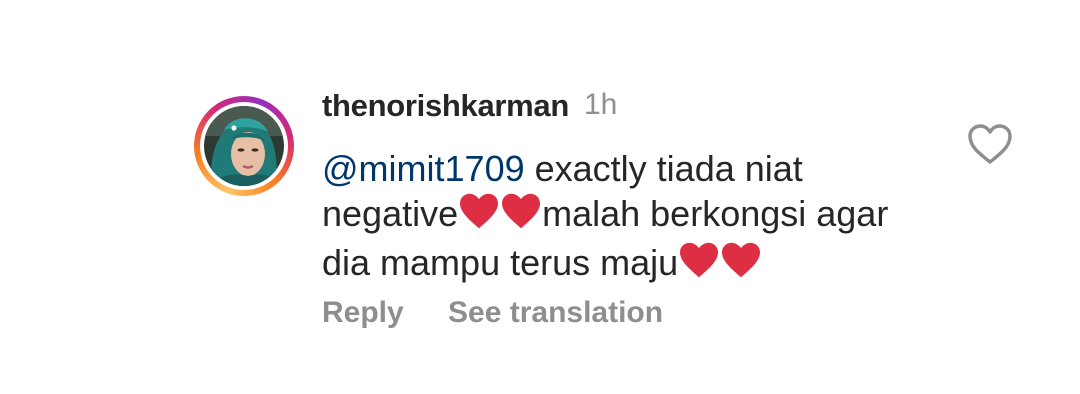 This screenshot has height=394, width=1080. Describe the element at coordinates (390, 213) in the screenshot. I see `comment-text-part-2: negative` at that location.